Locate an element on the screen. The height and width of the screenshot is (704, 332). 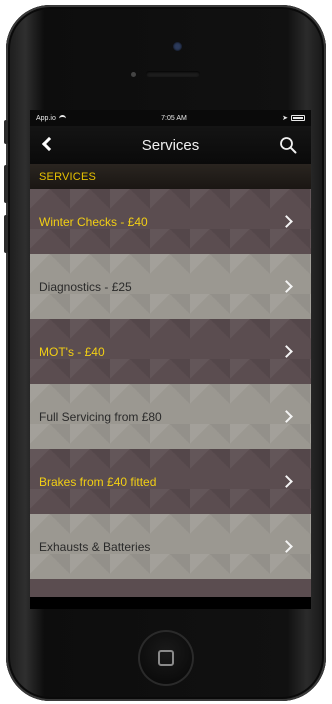
service-row-brakes: Brakes from £40 fitted is located at coordinates (170, 481).